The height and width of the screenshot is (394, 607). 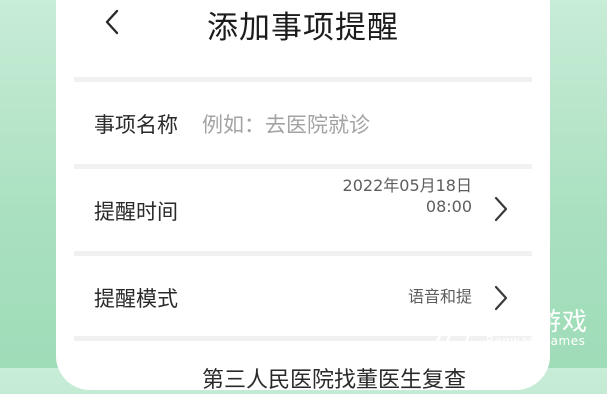 What do you see at coordinates (536, 321) in the screenshot?
I see `watermark-name: 仍玩游戏` at bounding box center [536, 321].